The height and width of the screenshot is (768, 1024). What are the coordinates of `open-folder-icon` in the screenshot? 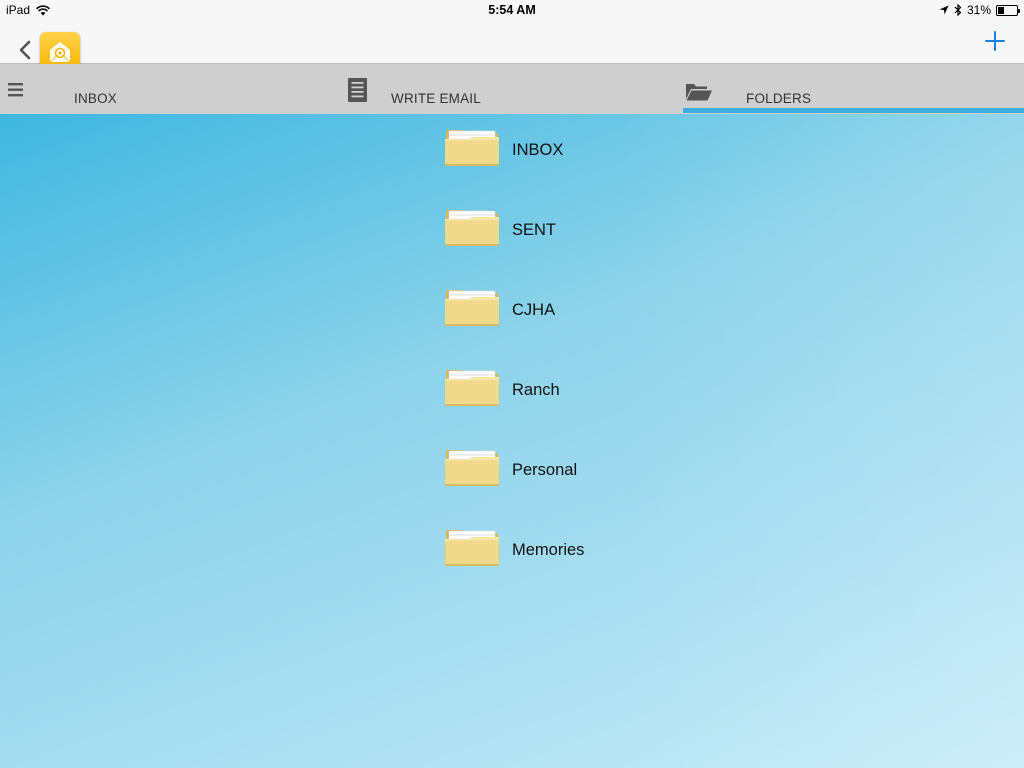 It's located at (699, 92).